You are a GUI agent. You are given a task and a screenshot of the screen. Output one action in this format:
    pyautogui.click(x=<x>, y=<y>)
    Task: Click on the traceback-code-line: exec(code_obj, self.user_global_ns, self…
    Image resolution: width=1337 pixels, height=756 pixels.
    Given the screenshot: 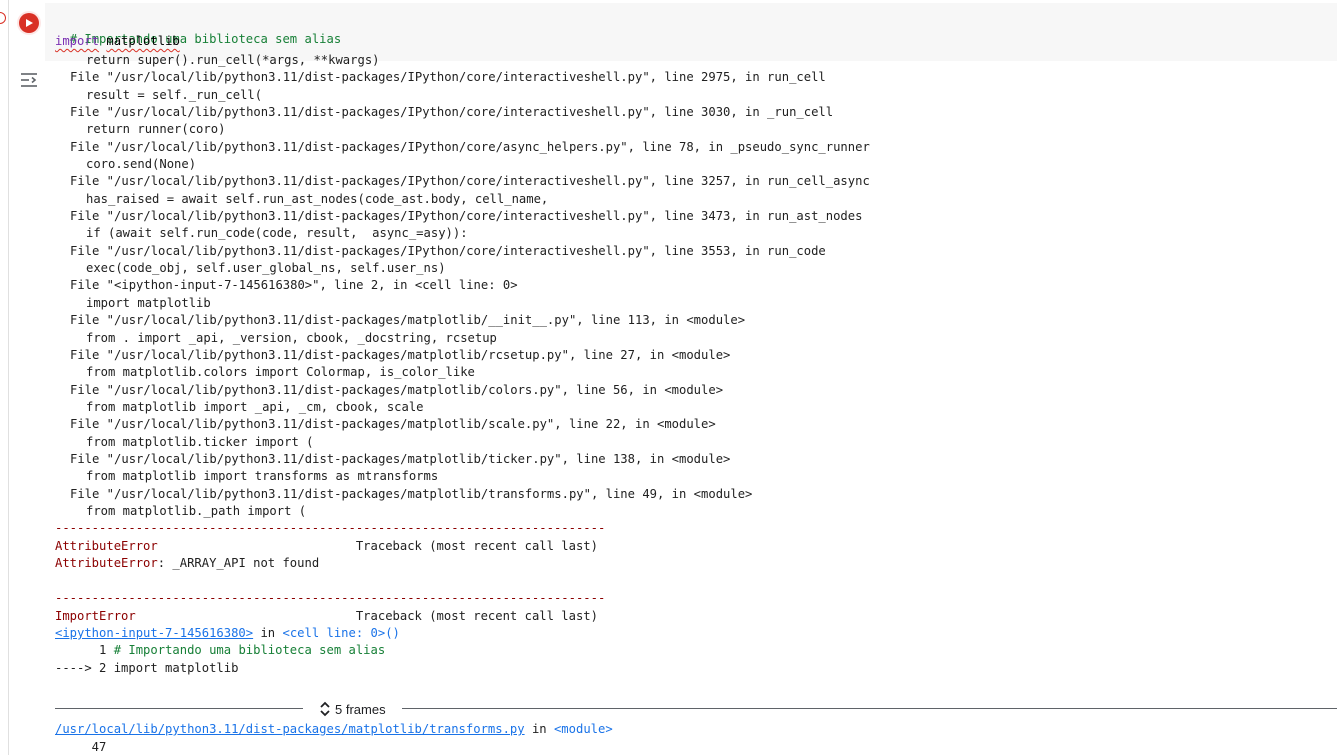 What is the action you would take?
    pyautogui.click(x=266, y=268)
    